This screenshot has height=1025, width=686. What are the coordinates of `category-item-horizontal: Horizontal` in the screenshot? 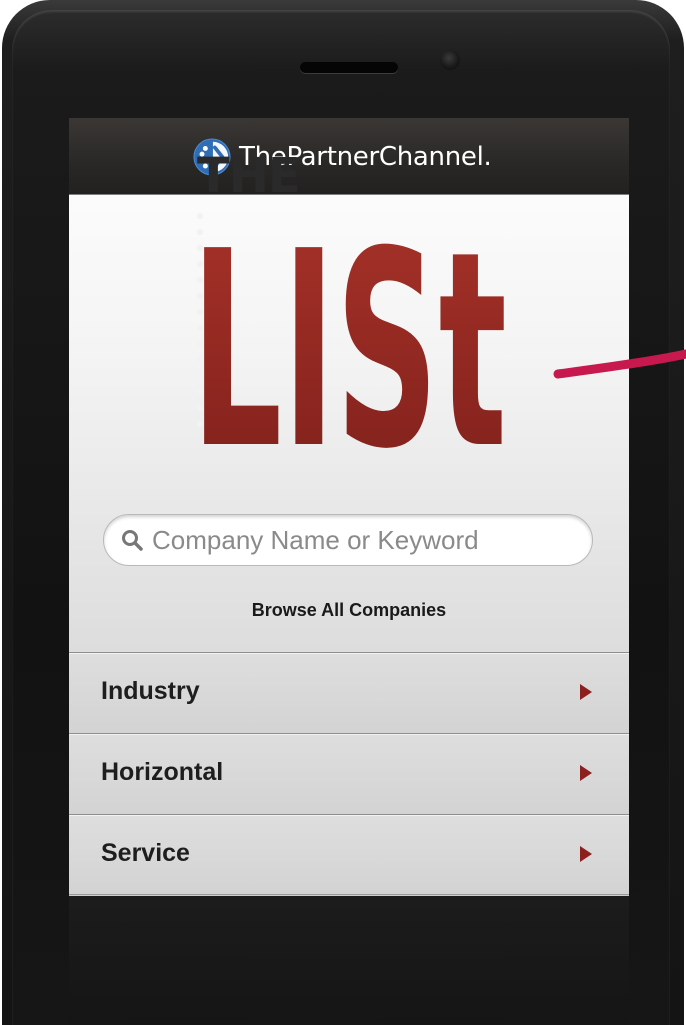 It's located at (349, 773).